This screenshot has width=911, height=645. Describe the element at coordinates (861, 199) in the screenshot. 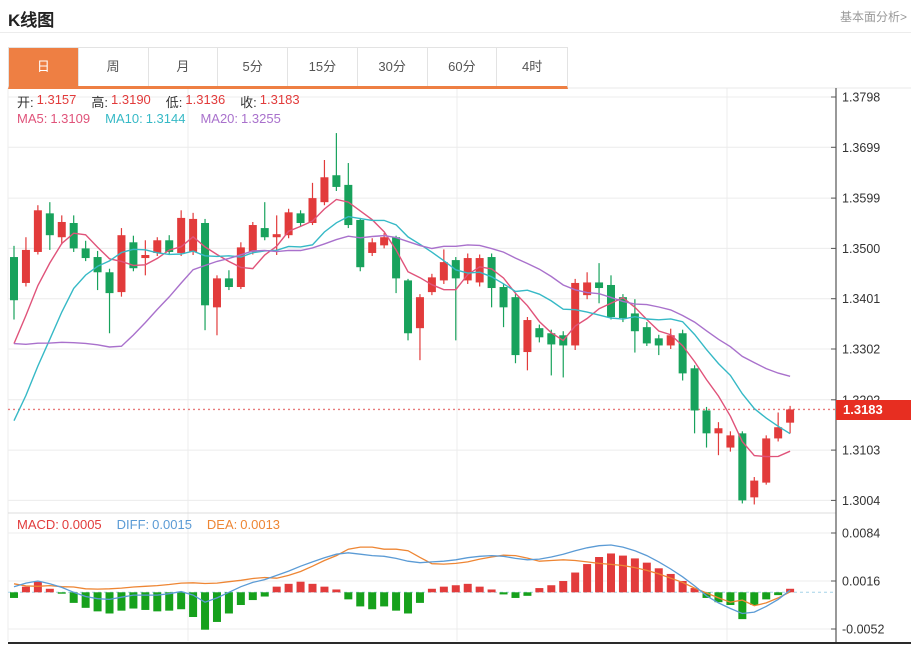

I see `svg-text: 1.3599` at that location.